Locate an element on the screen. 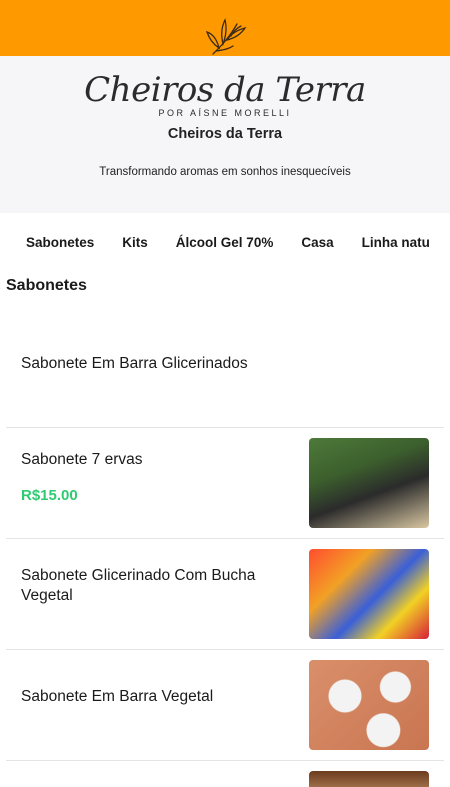  top-bar is located at coordinates (225, 28).